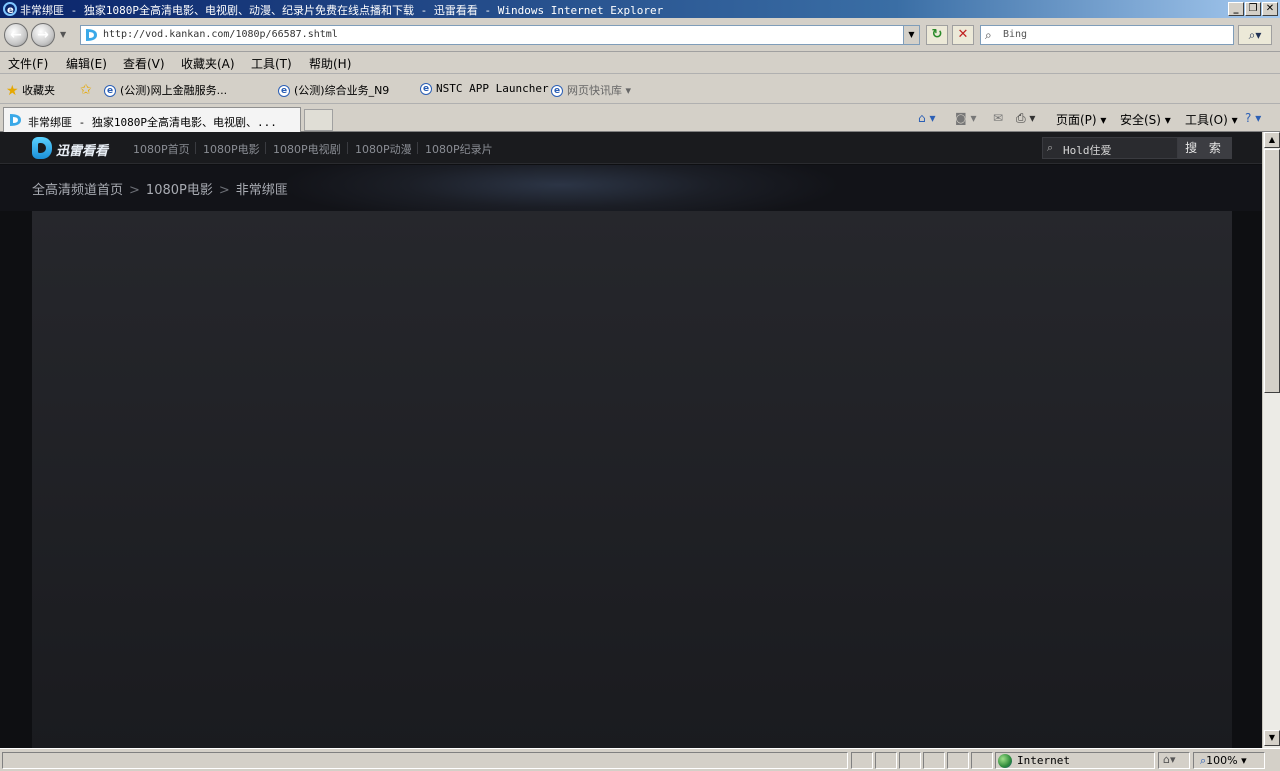  What do you see at coordinates (1272, 140) in the screenshot?
I see `scroll-up-arrow-icon: ▲` at bounding box center [1272, 140].